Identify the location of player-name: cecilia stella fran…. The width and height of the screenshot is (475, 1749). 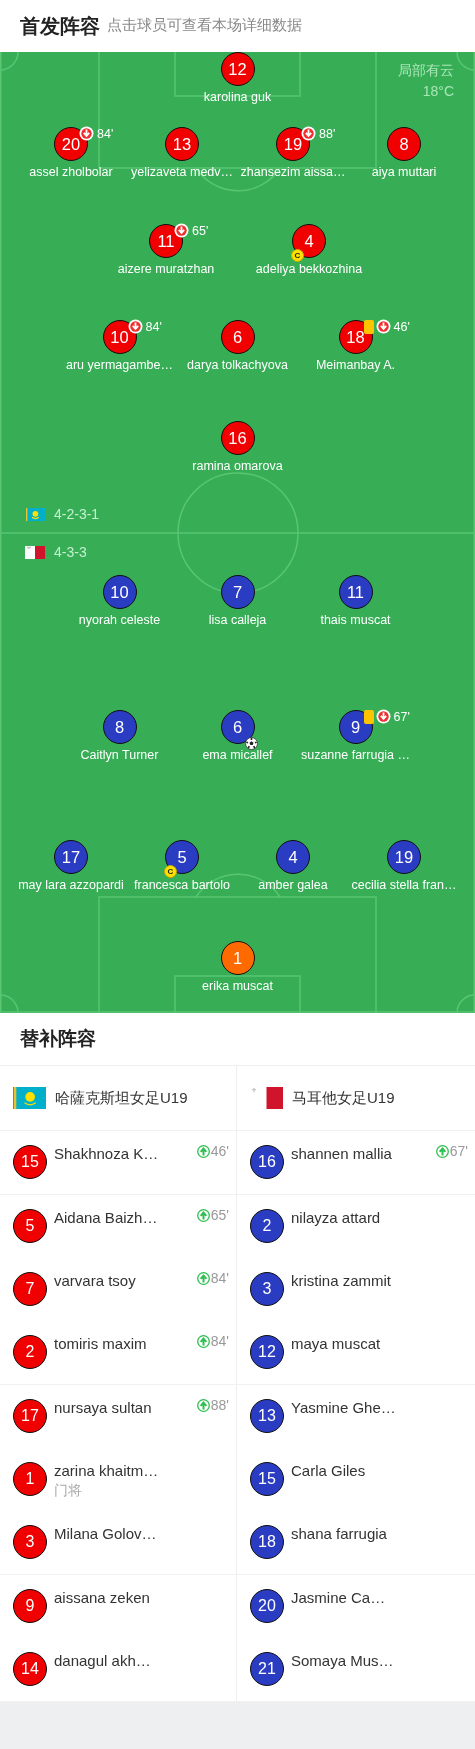
(404, 885).